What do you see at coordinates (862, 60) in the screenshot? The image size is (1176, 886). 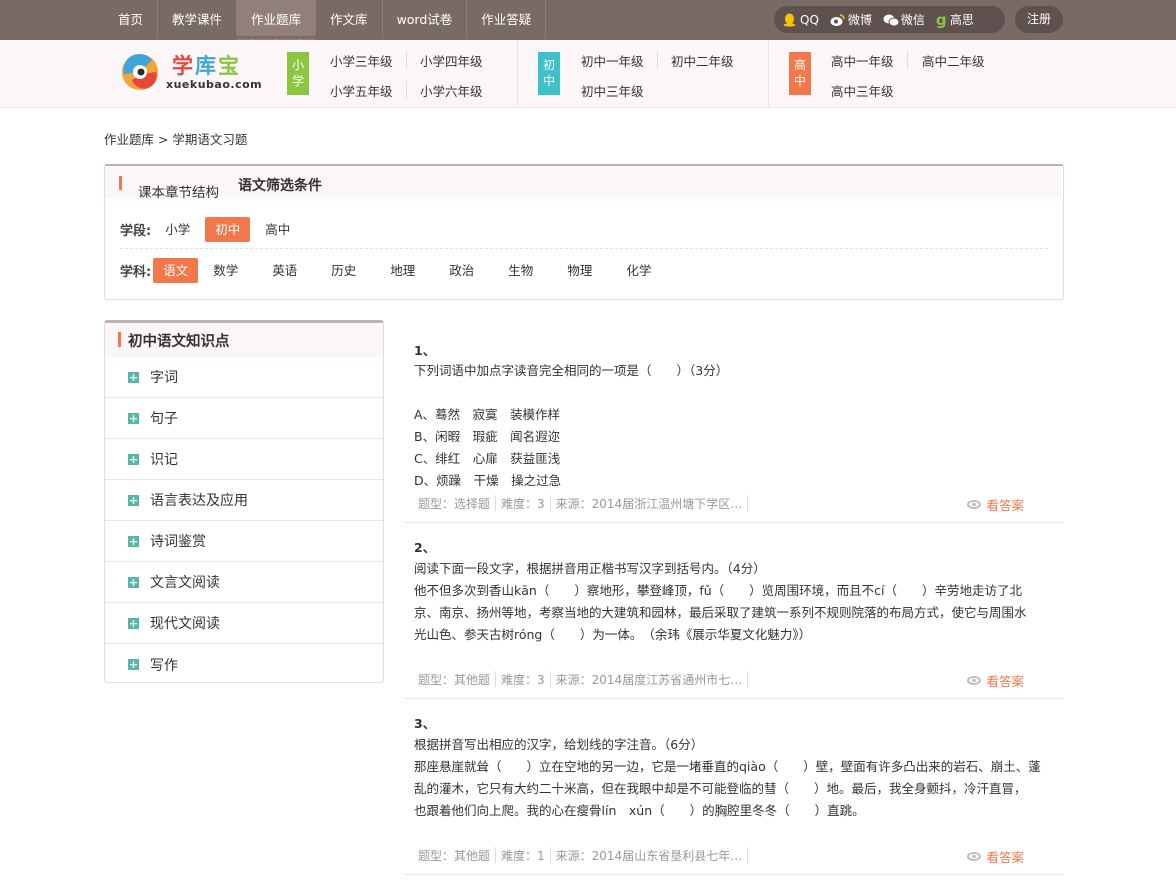 I see `grade-link-high-1: 高中一年级` at bounding box center [862, 60].